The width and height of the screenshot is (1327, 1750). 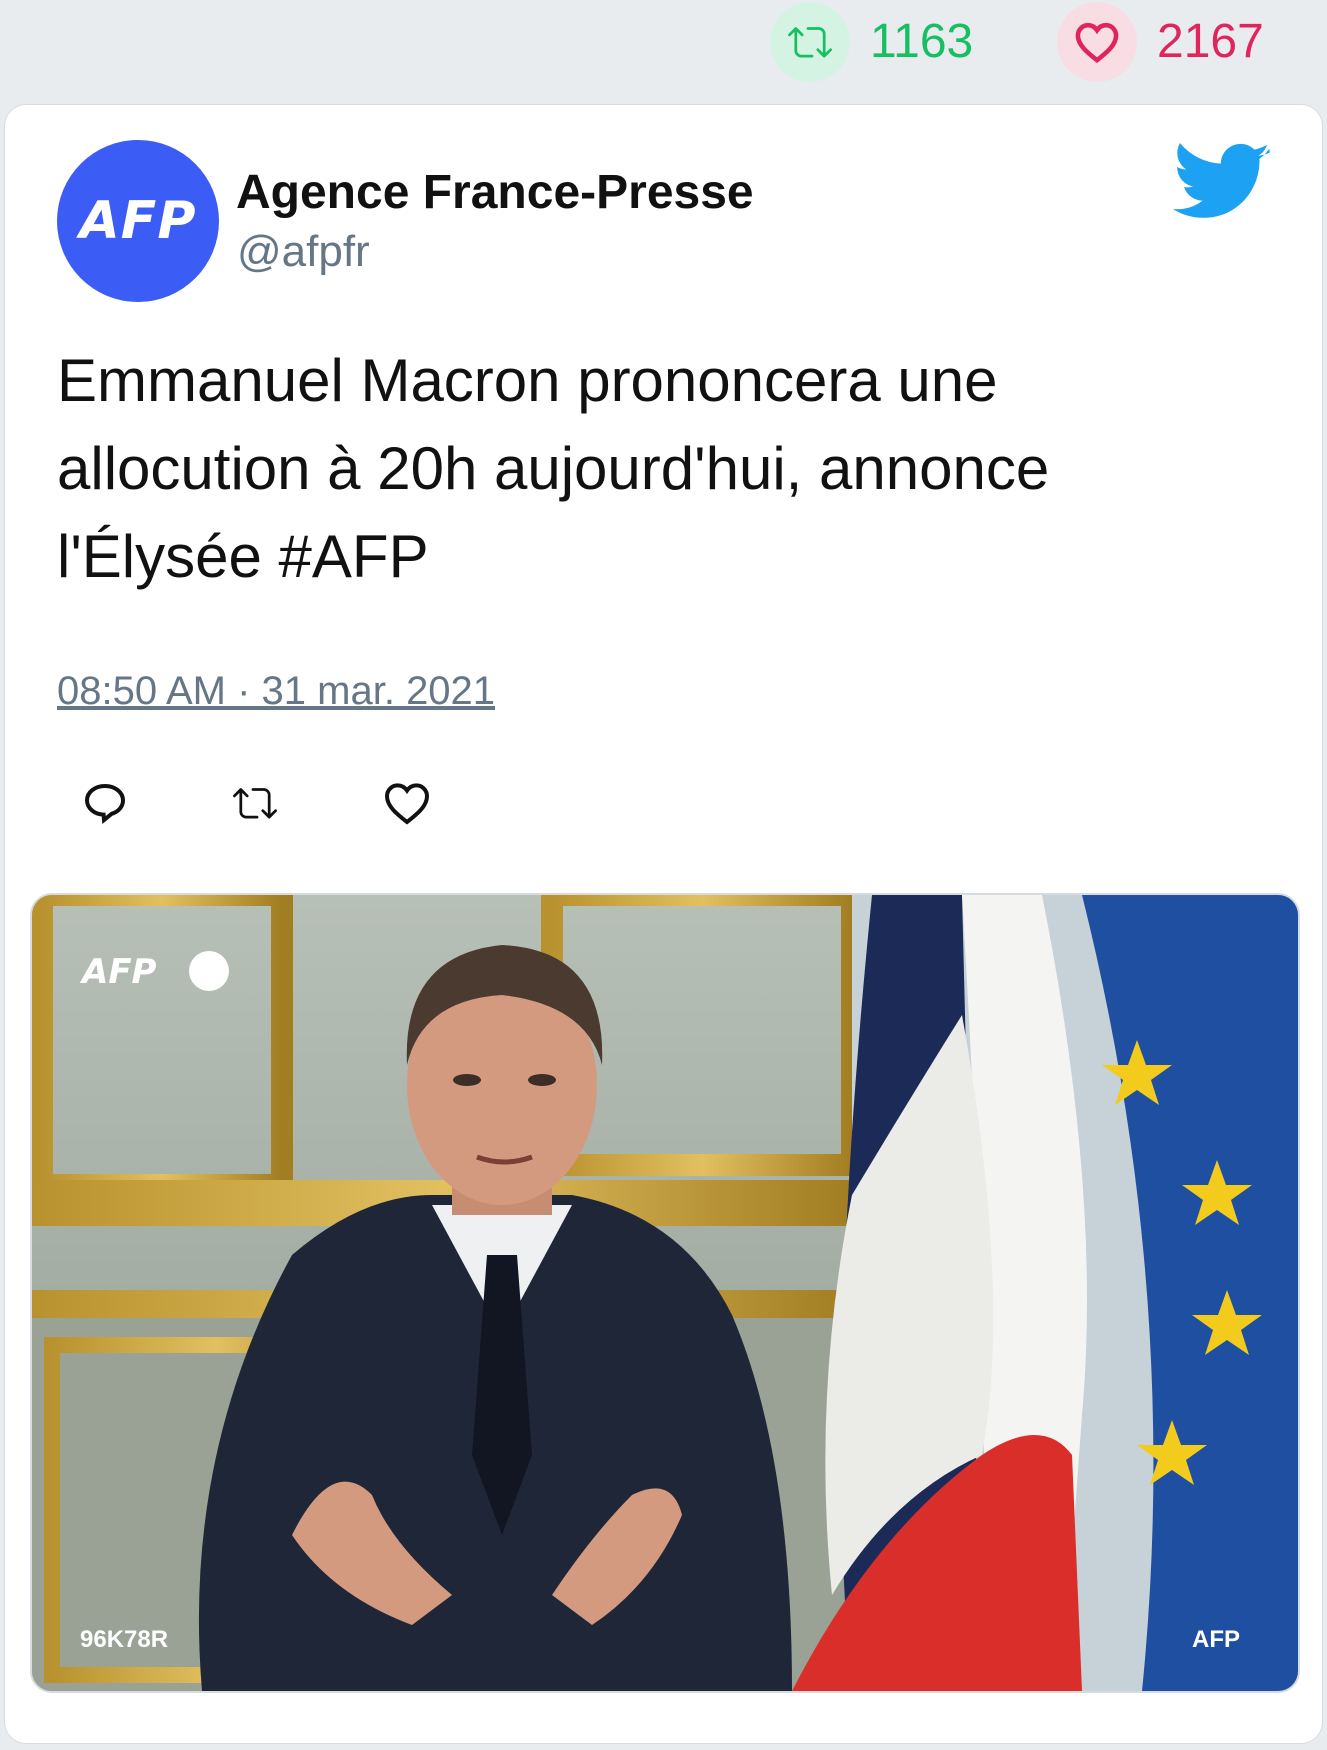 I want to click on like-count-stat: 2167, so click(x=1160, y=42).